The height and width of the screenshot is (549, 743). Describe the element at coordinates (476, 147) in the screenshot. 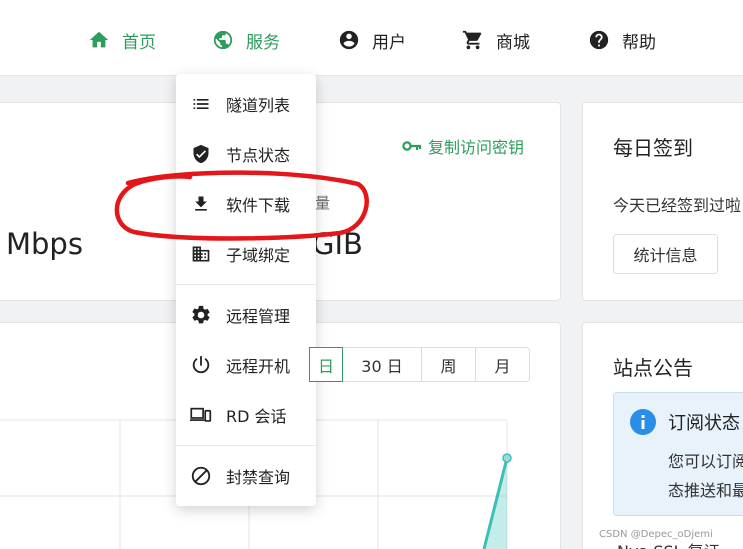

I see `copy-access-key-label: 复制访问密钥` at that location.